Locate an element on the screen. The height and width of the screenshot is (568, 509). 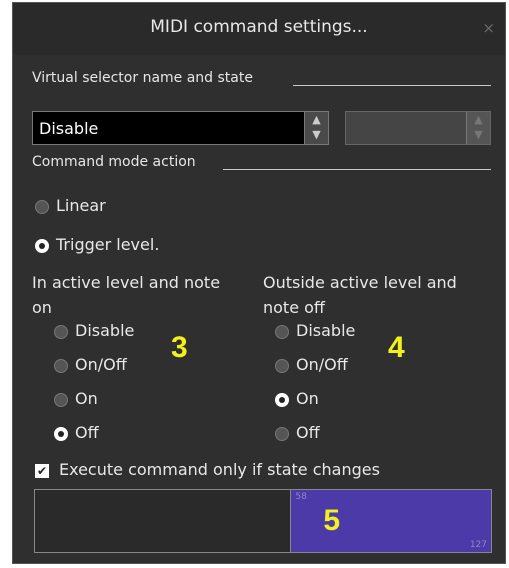
marker-3: 3 is located at coordinates (179, 347).